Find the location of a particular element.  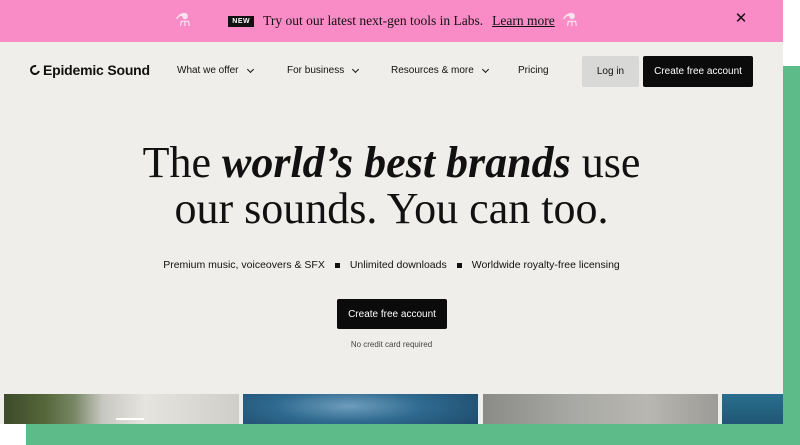

hero-title-pre: The is located at coordinates (176, 162).